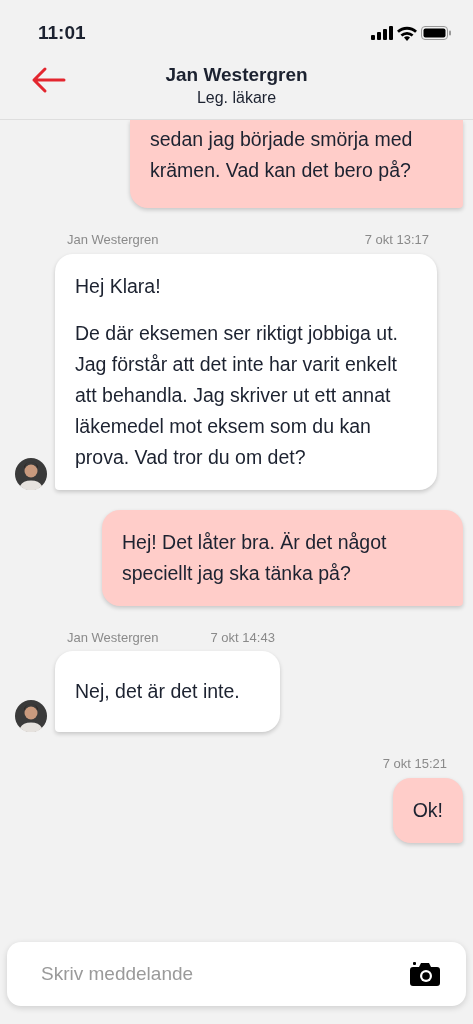  I want to click on back-button, so click(48, 80).